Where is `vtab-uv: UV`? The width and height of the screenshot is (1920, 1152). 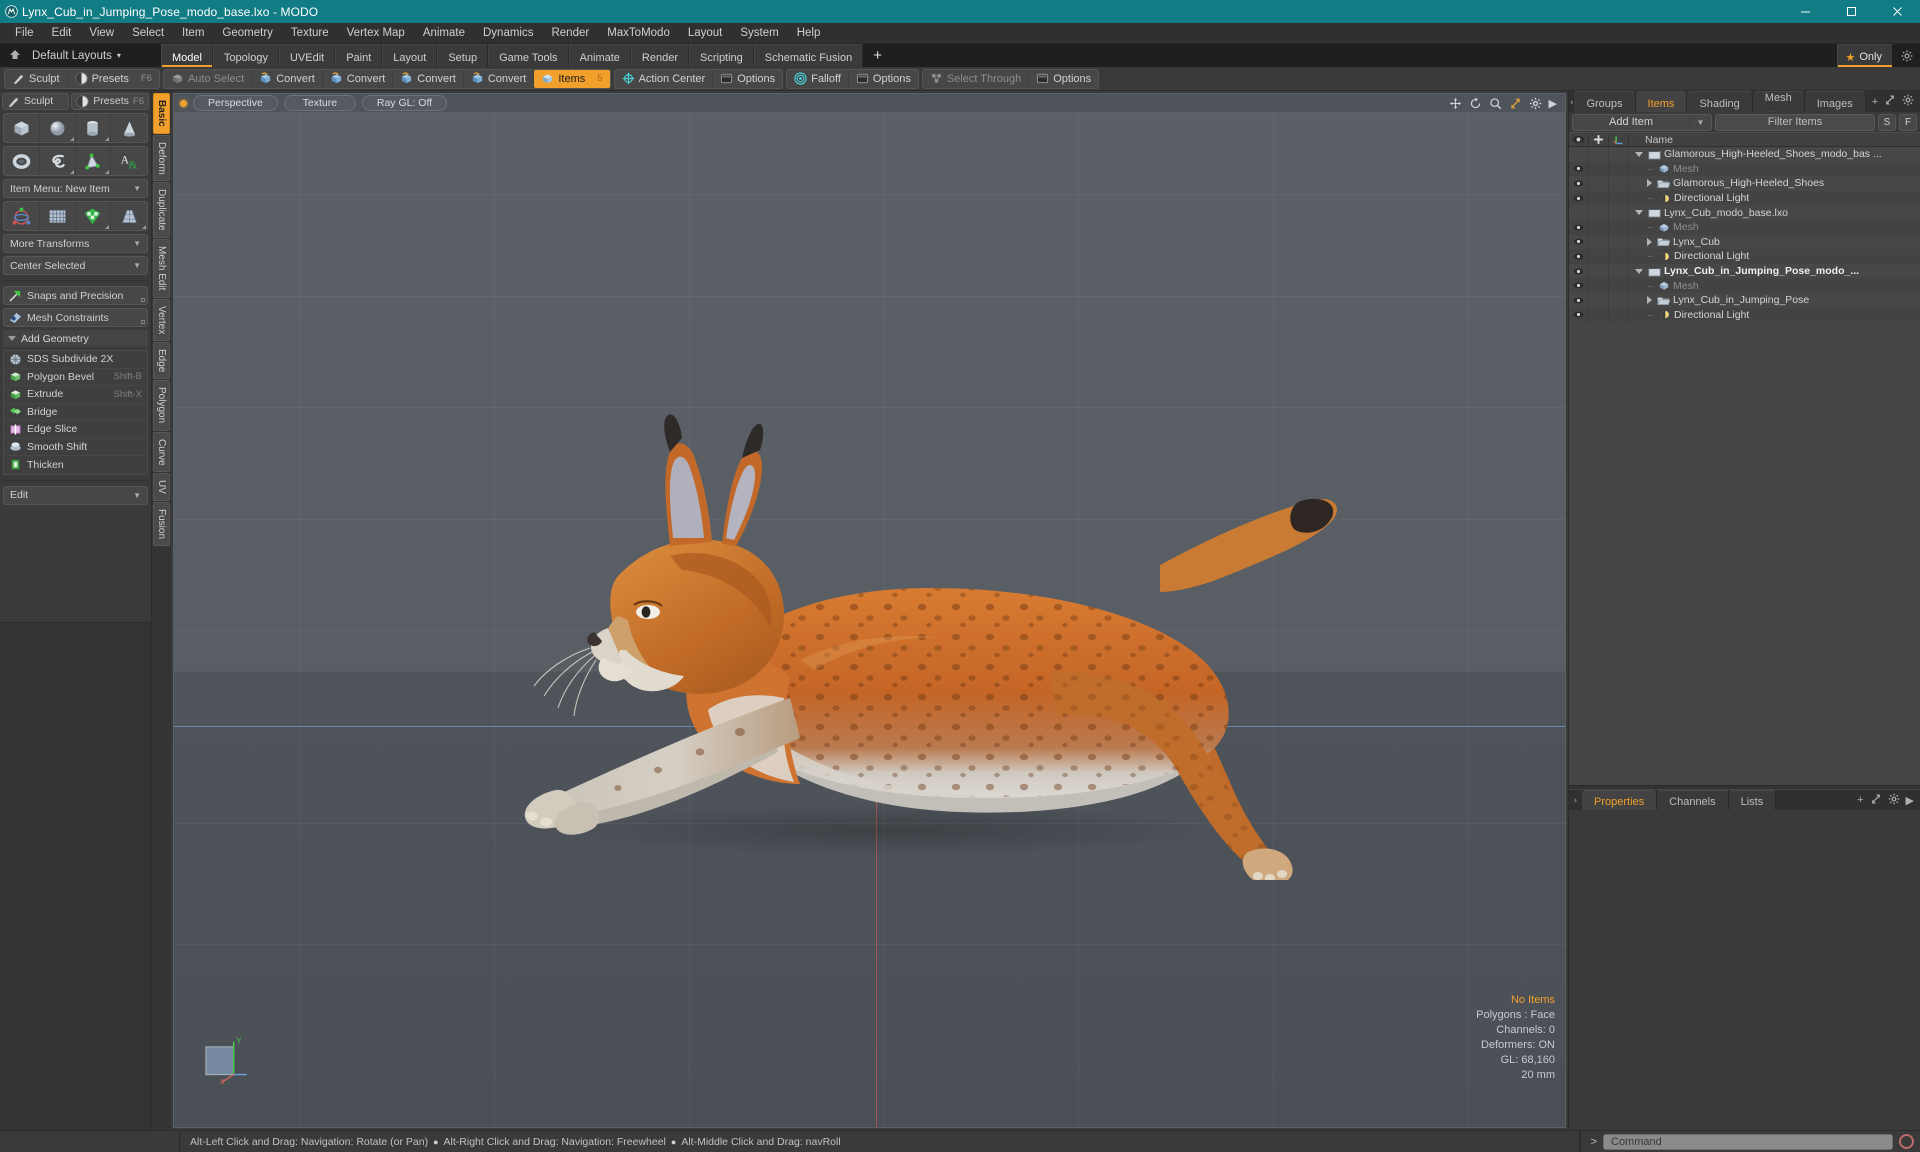
vtab-uv: UV is located at coordinates (161, 487).